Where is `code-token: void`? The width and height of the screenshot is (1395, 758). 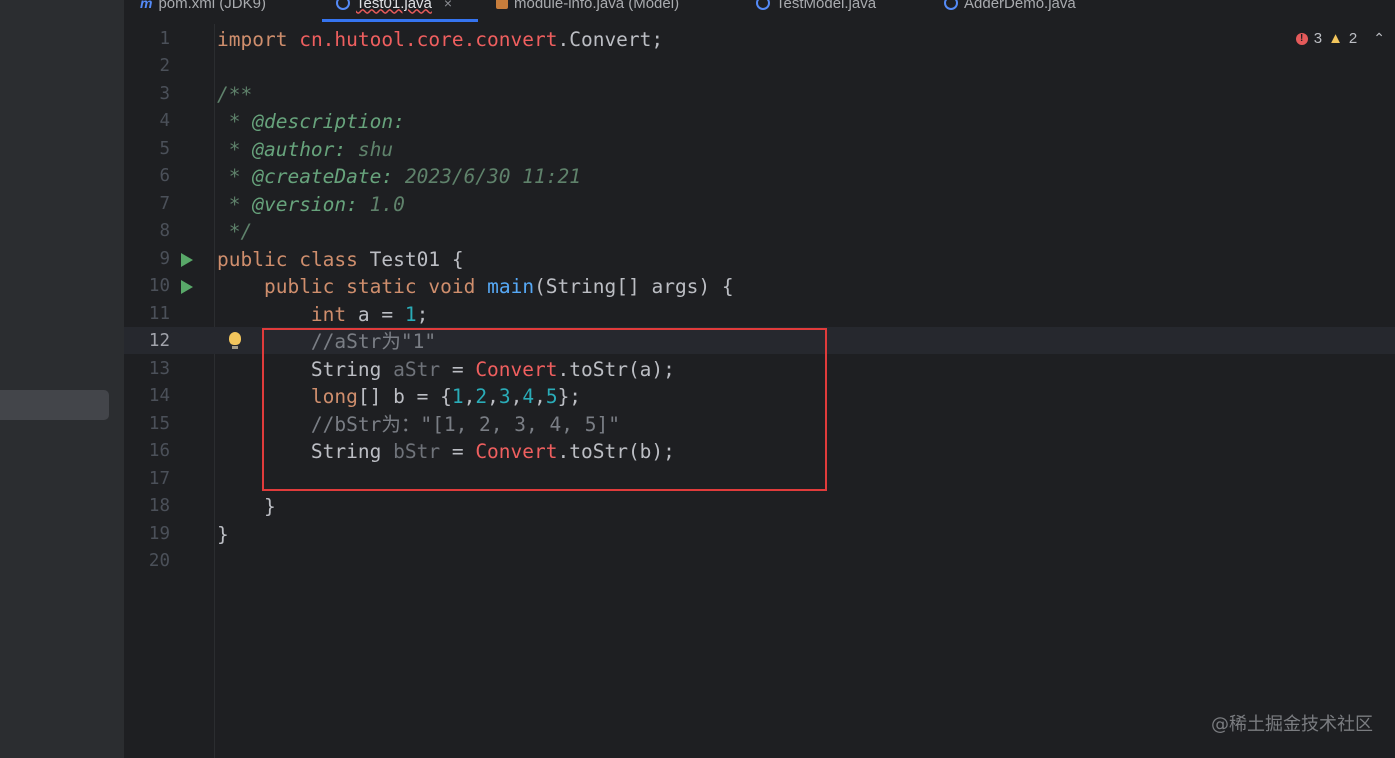 code-token: void is located at coordinates (452, 286).